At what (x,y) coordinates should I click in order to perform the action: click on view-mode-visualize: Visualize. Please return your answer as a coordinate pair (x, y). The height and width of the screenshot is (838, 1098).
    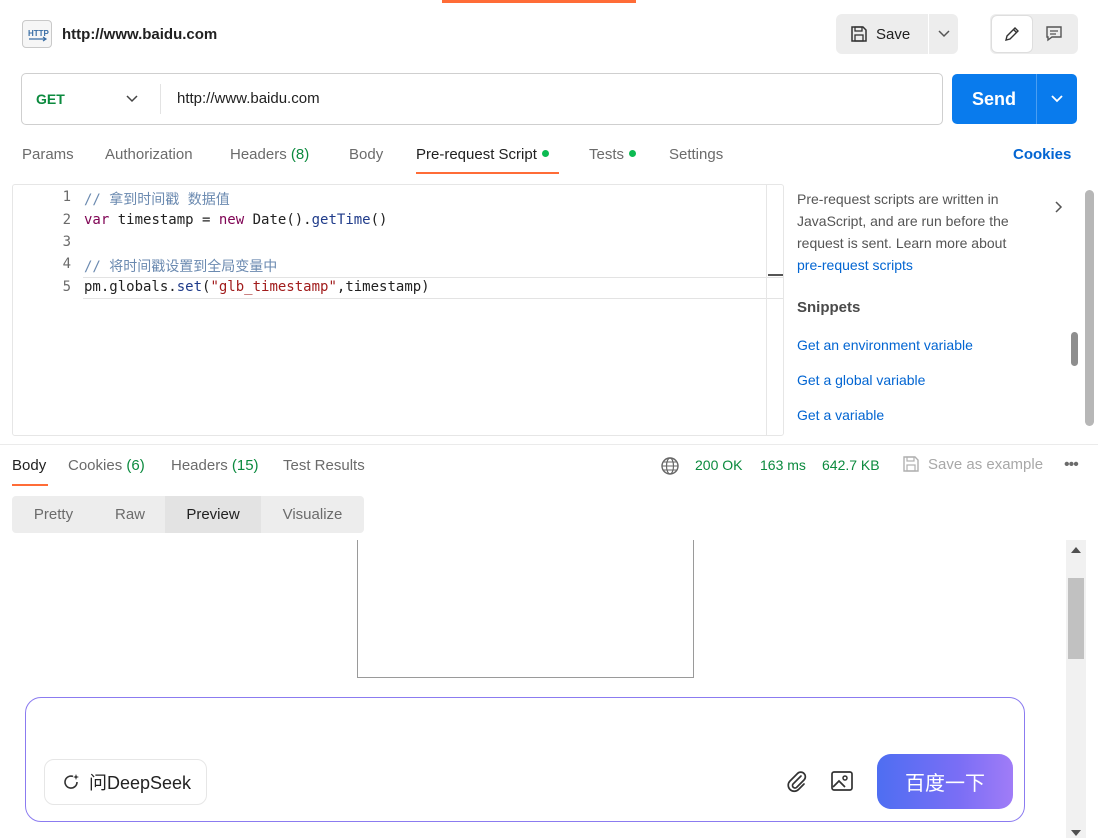
    Looking at the image, I should click on (312, 514).